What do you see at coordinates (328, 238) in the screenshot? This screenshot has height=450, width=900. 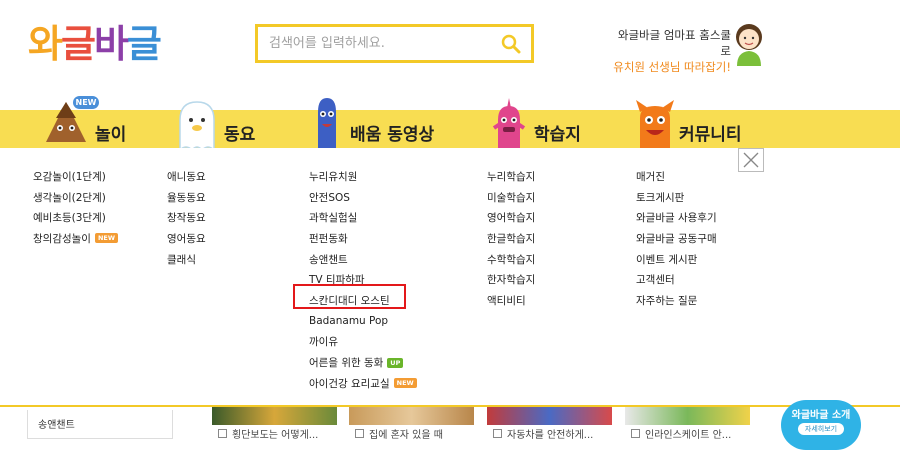 I see `menu-item-label: 펀펀동화` at bounding box center [328, 238].